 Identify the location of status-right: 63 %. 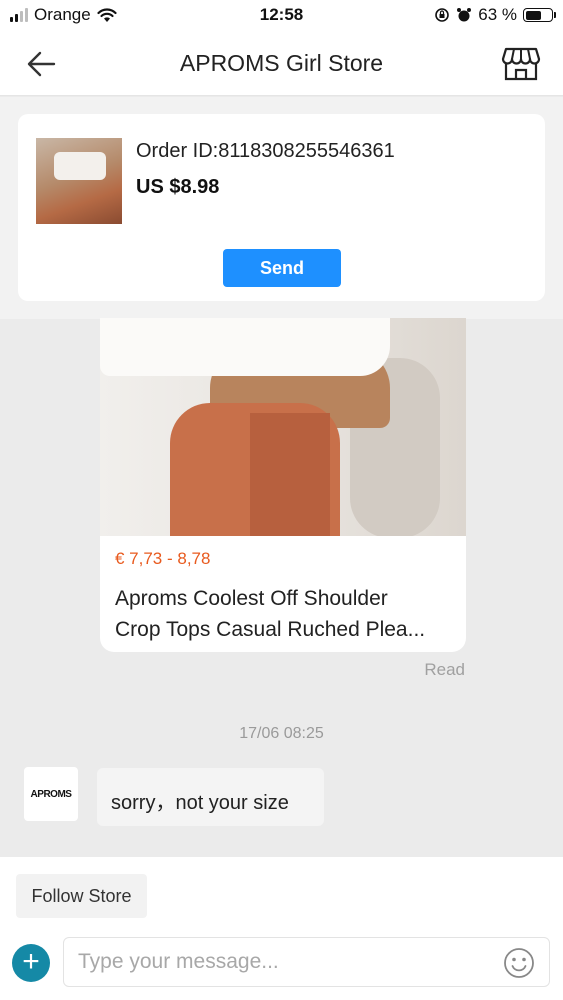
(495, 15).